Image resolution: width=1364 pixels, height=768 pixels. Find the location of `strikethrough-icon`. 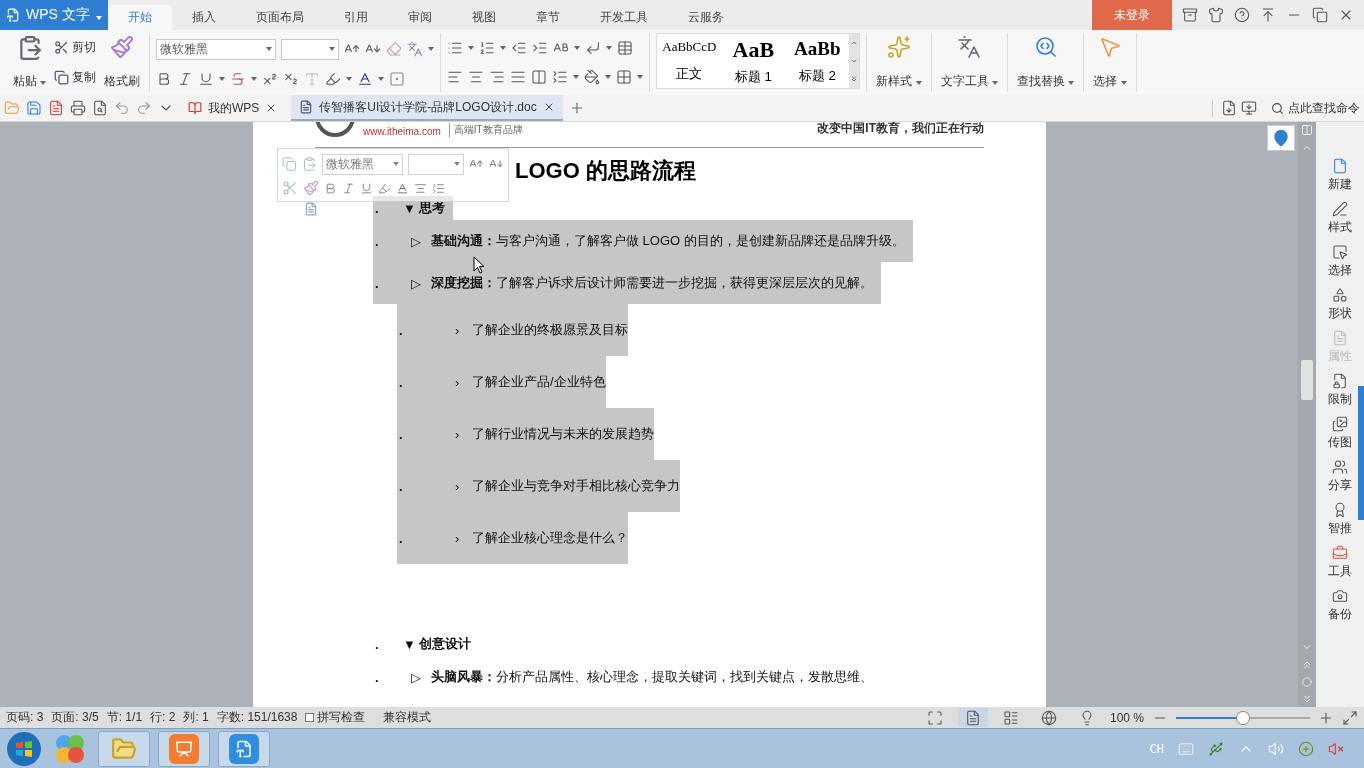

strikethrough-icon is located at coordinates (238, 78).